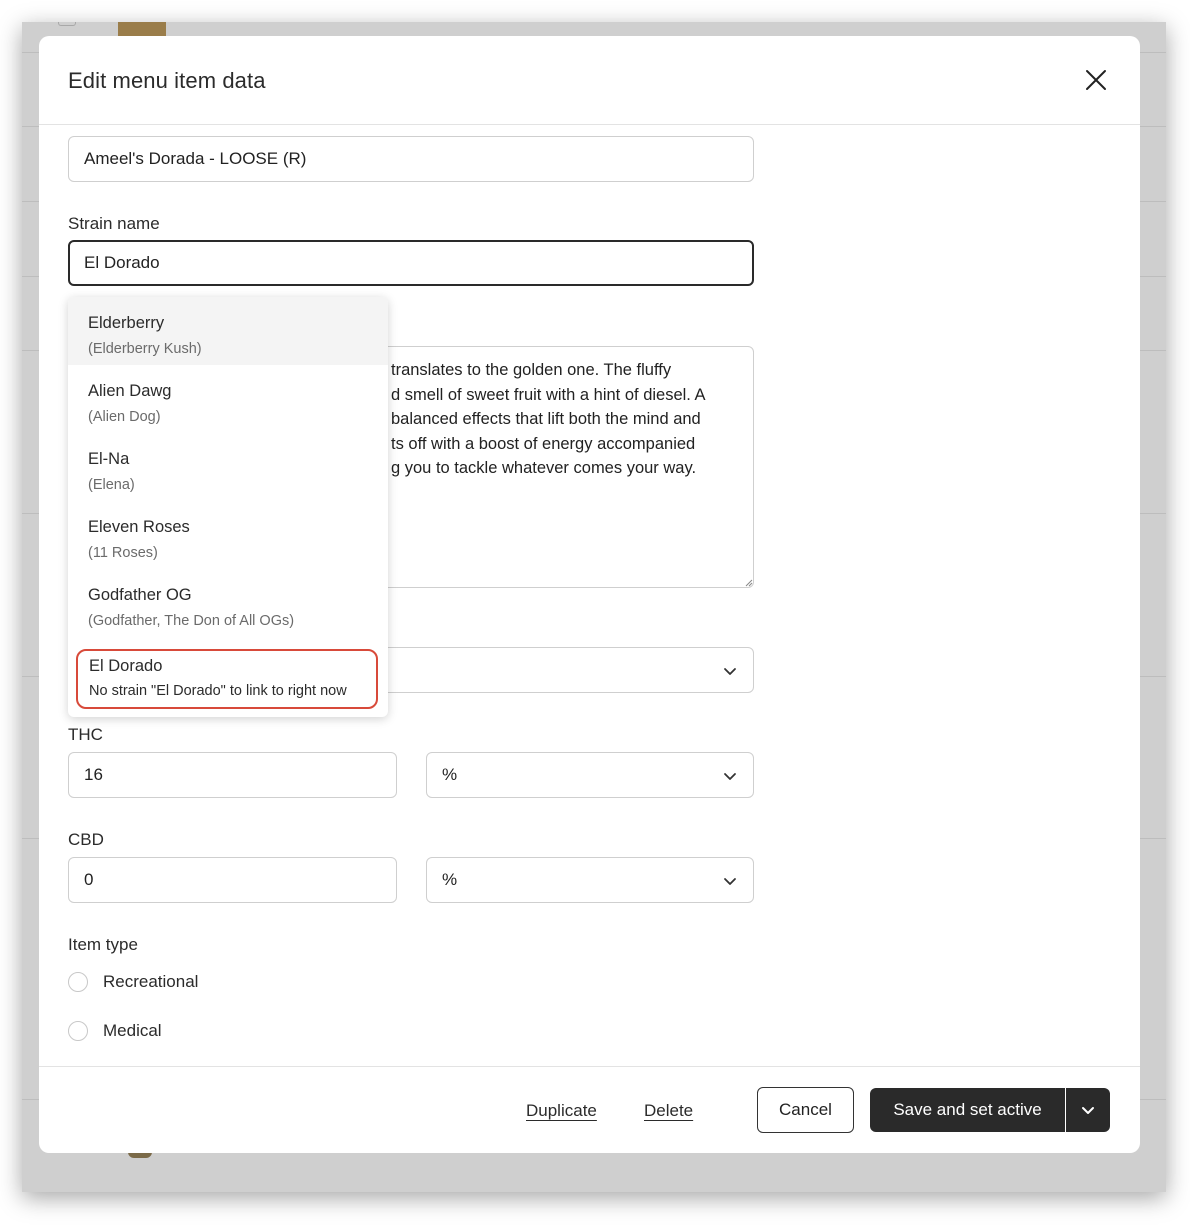  Describe the element at coordinates (114, 223) in the screenshot. I see `strain-name-label: Strain name` at that location.